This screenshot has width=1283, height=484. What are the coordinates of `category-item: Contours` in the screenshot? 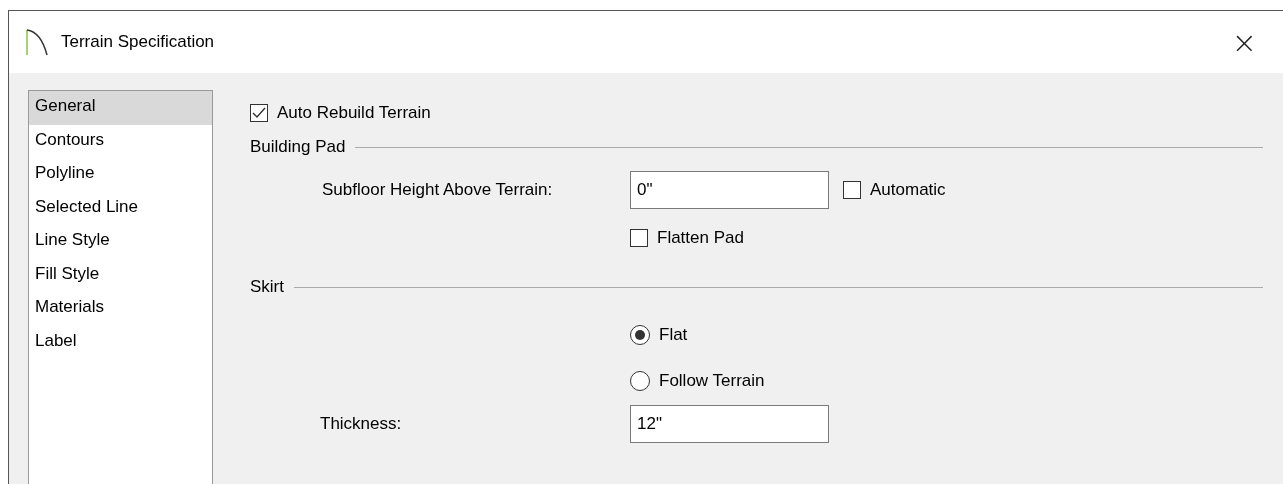 It's located at (120, 141).